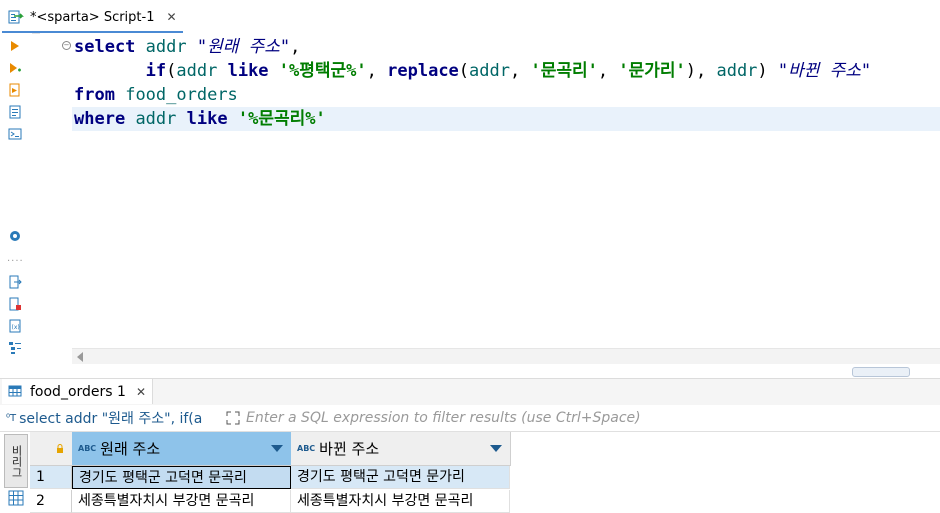 This screenshot has width=940, height=513. I want to click on code-token: "바뀐 주소", so click(824, 71).